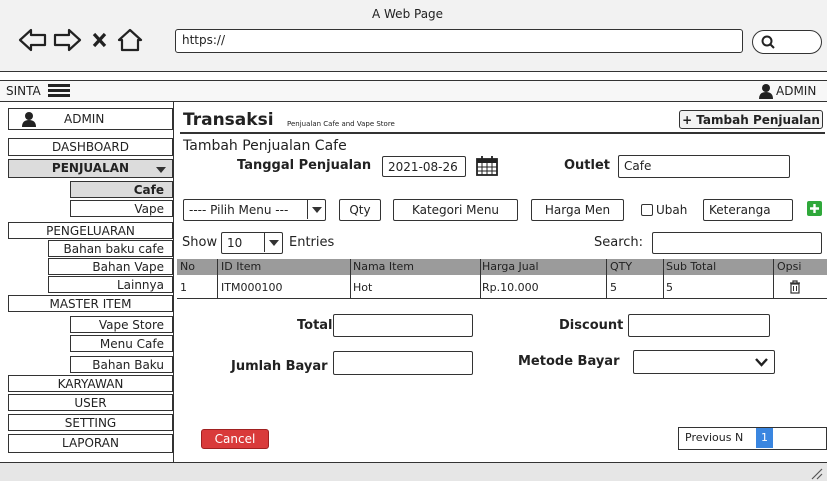 This screenshot has width=827, height=481. What do you see at coordinates (67, 40) in the screenshot?
I see `forward-icon` at bounding box center [67, 40].